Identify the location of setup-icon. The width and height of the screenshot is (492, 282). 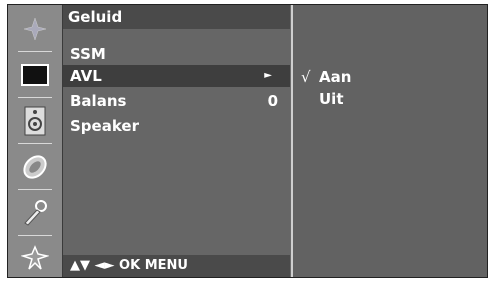
(35, 259).